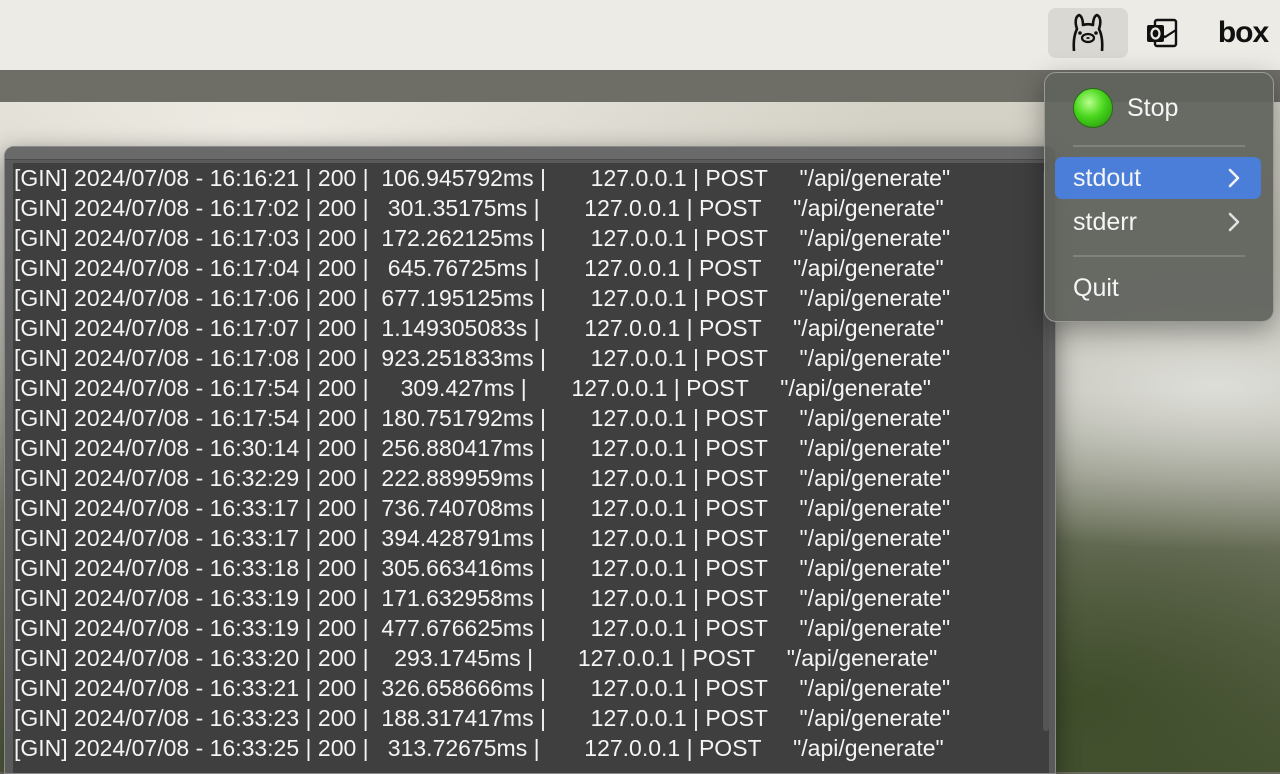 The height and width of the screenshot is (774, 1280). Describe the element at coordinates (1088, 33) in the screenshot. I see `ollama-icon` at that location.